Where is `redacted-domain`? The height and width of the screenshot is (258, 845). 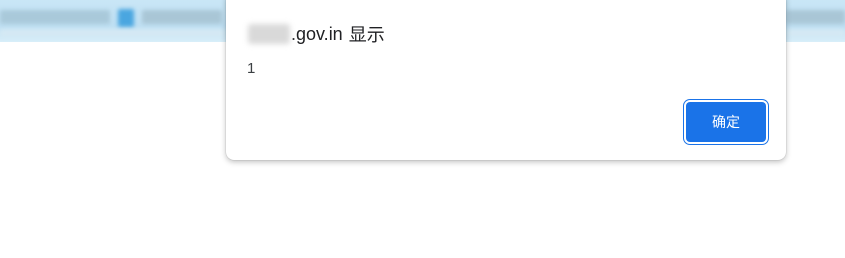
redacted-domain is located at coordinates (269, 34).